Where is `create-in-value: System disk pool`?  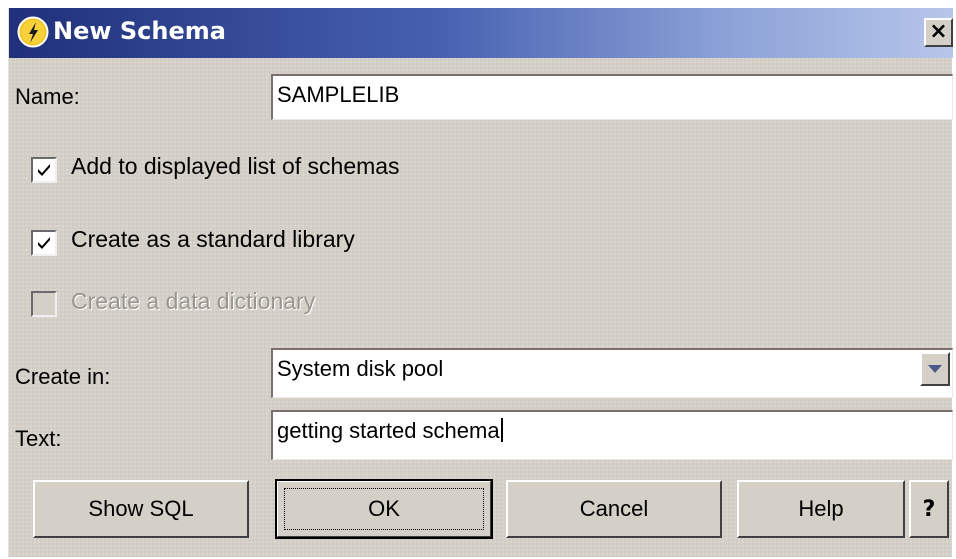
create-in-value: System disk pool is located at coordinates (360, 368).